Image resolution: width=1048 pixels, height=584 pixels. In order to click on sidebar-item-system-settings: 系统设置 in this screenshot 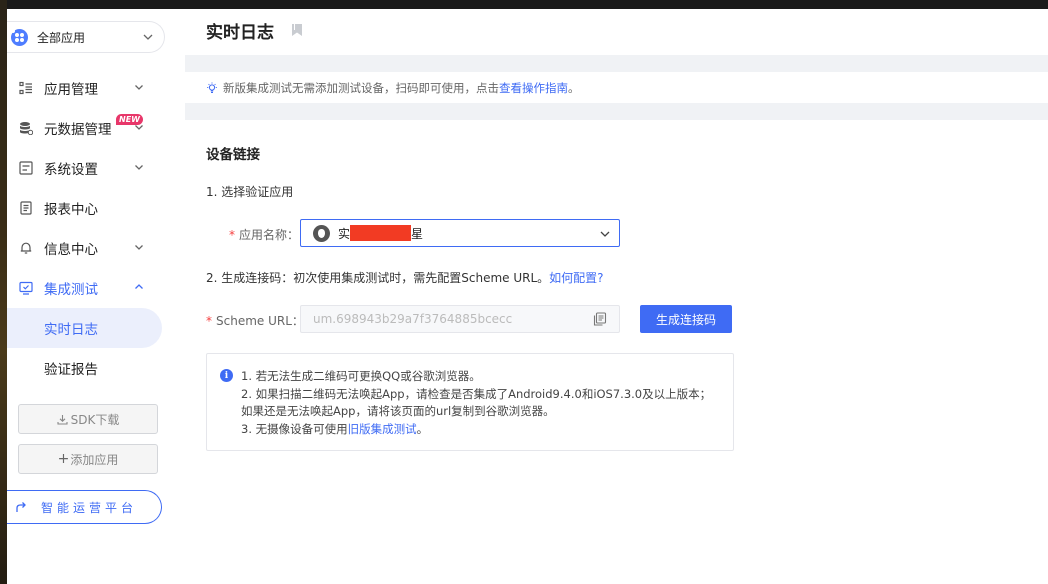, I will do `click(96, 168)`.